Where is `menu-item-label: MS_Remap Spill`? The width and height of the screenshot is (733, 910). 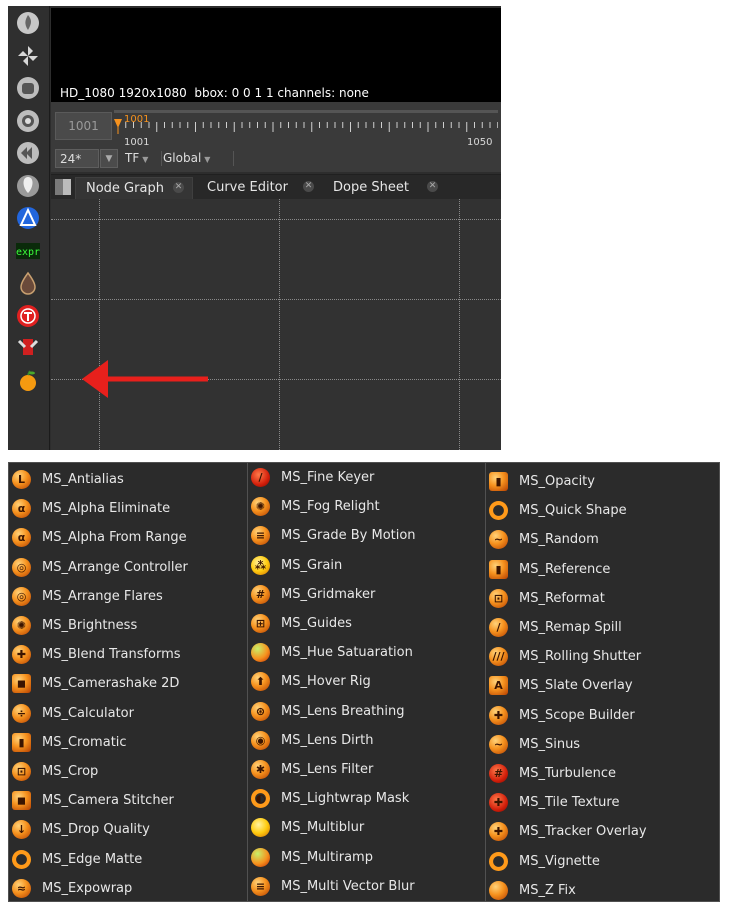
menu-item-label: MS_Remap Spill is located at coordinates (570, 627).